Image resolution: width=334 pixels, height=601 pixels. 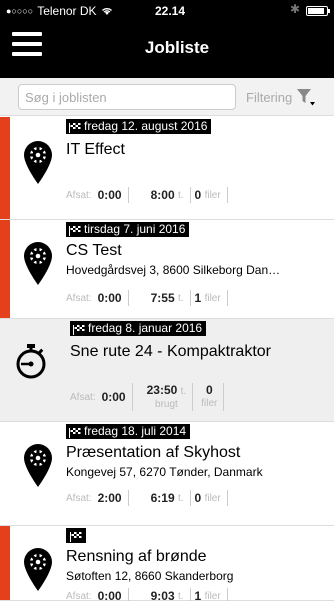 I want to click on search-bar: Filtering, so click(x=167, y=97).